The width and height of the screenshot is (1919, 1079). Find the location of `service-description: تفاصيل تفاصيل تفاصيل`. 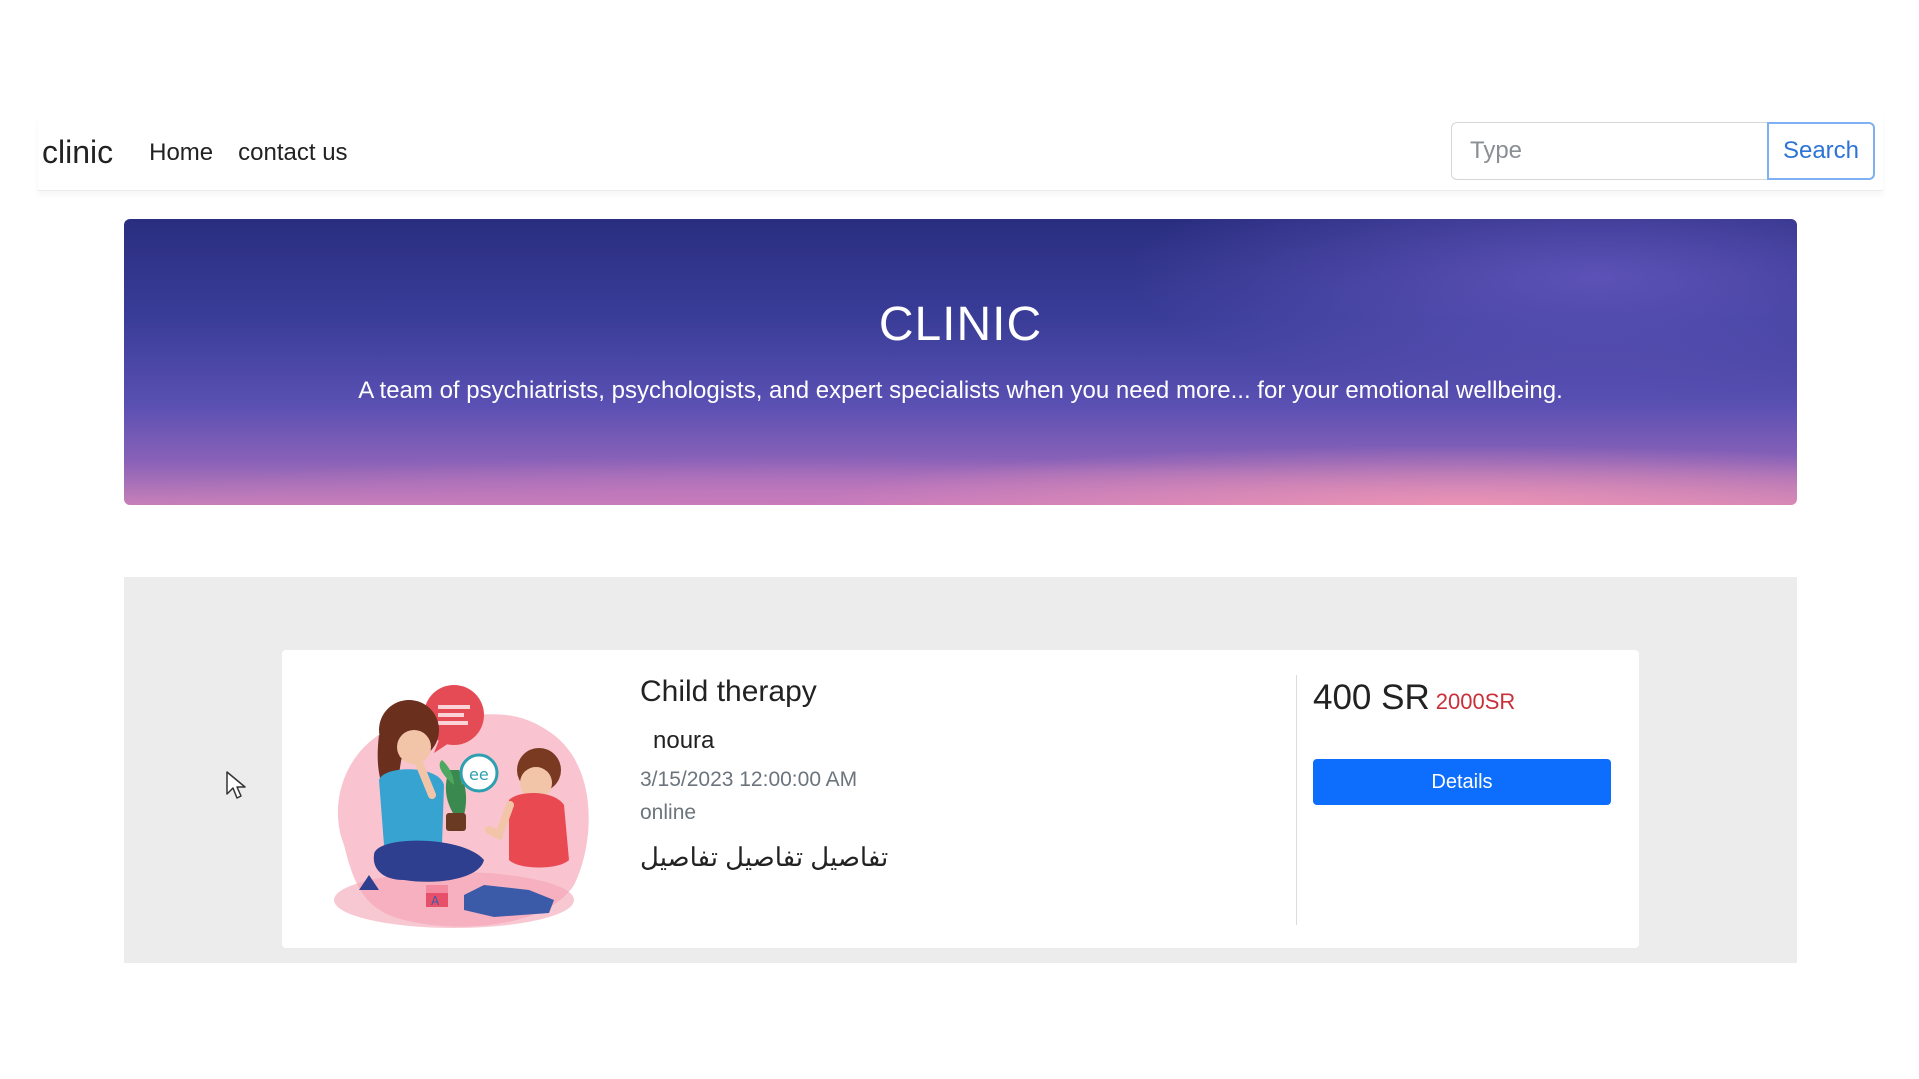

service-description: تفاصيل تفاصيل تفاصيل is located at coordinates (764, 857).